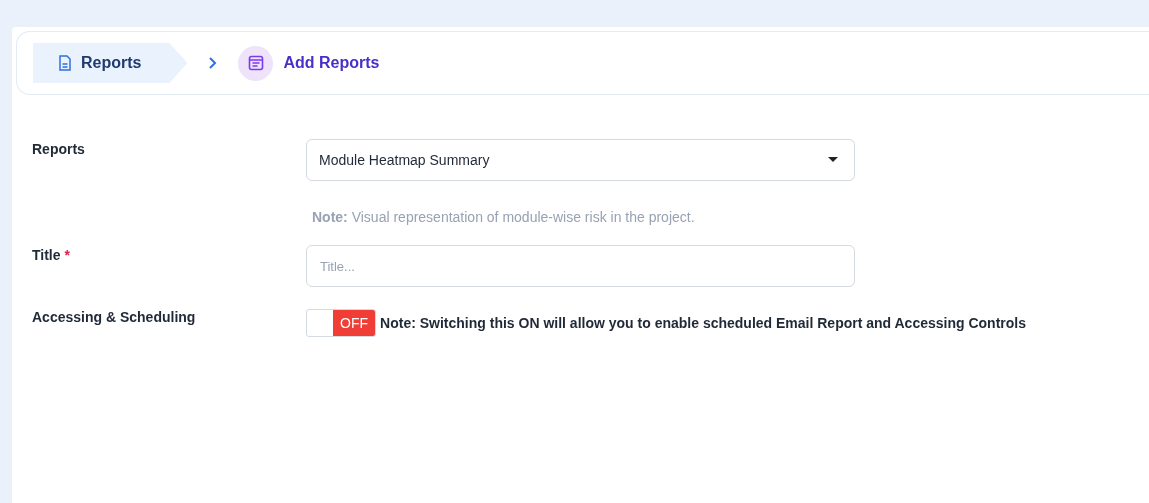 Image resolution: width=1149 pixels, height=503 pixels. I want to click on document-icon, so click(65, 63).